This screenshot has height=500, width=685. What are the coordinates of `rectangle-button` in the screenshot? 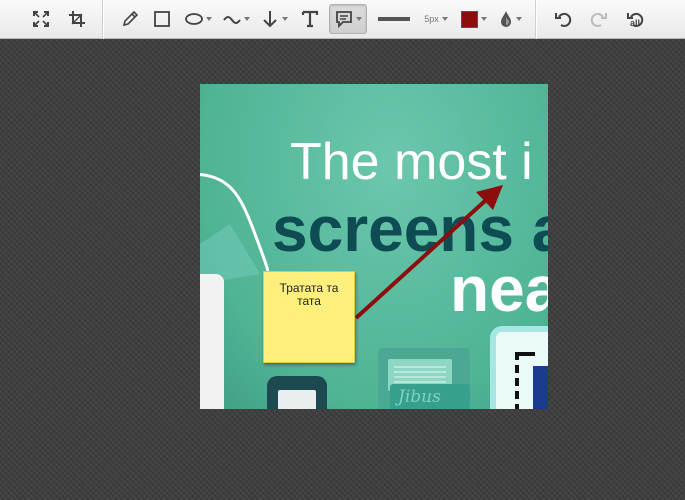 It's located at (162, 19).